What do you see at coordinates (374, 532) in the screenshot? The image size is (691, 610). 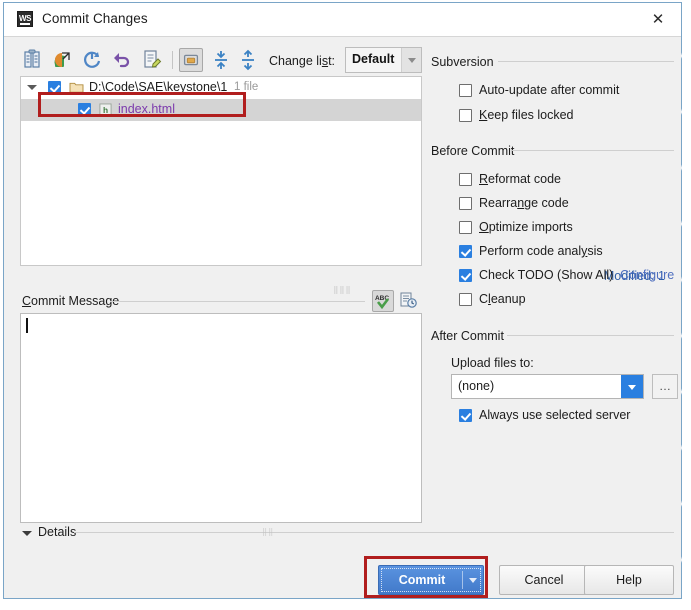 I see `details-rule` at bounding box center [374, 532].